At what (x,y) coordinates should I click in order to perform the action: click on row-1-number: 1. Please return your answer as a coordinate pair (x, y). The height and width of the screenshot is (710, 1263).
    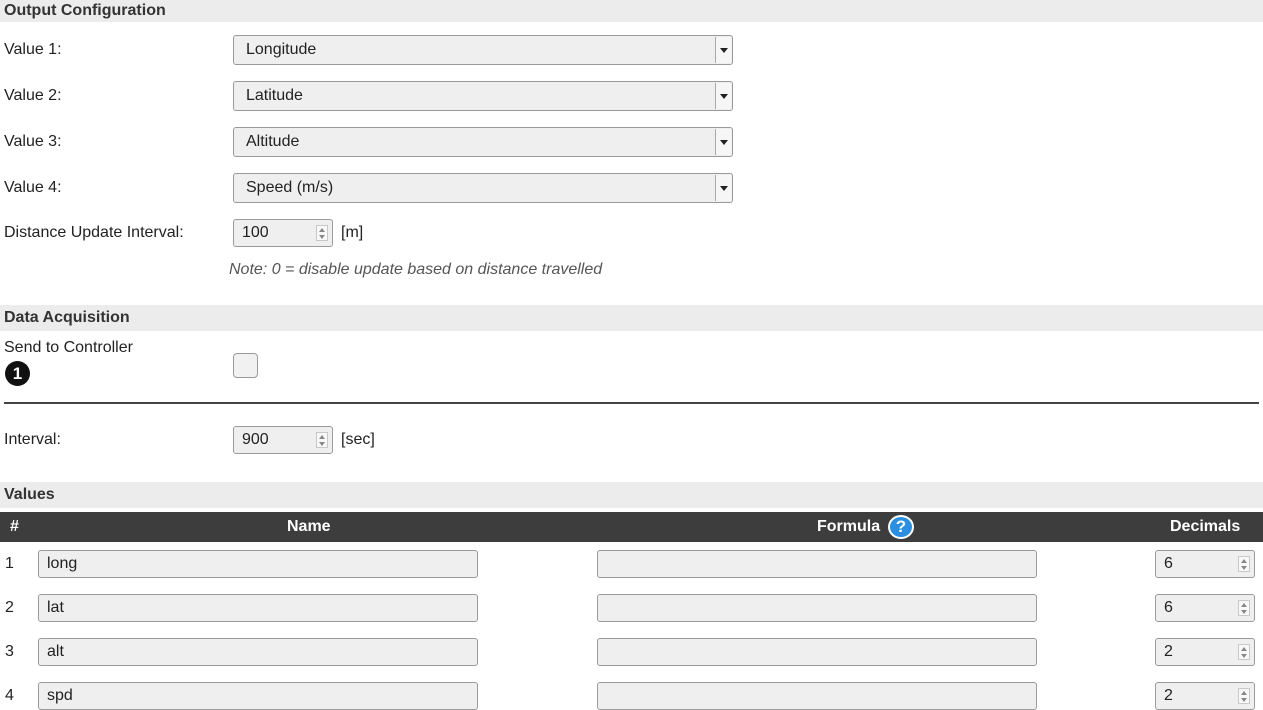
    Looking at the image, I should click on (9, 563).